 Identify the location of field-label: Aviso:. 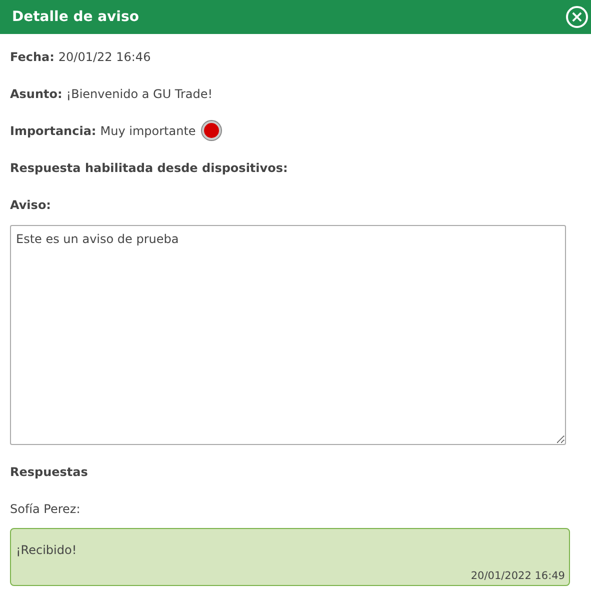
(30, 205).